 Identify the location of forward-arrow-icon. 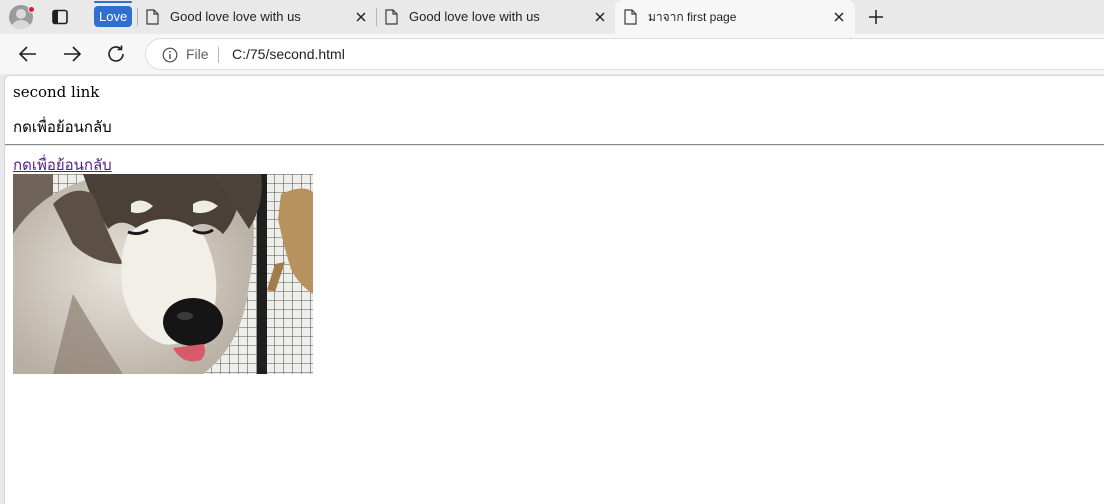
(72, 54).